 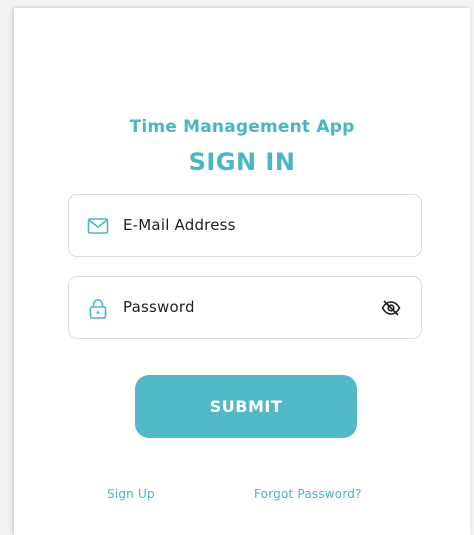 I want to click on sign-in-heading: SIGN IN, so click(x=242, y=162).